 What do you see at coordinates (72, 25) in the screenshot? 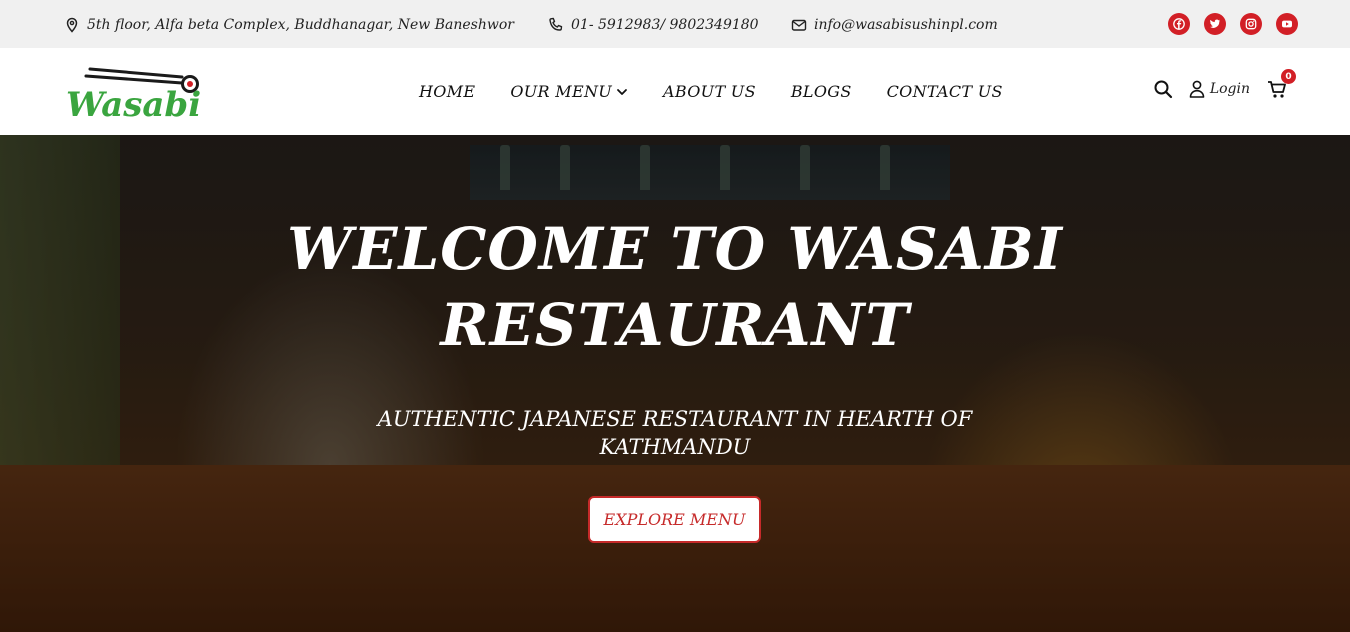
I see `location-pin-icon` at bounding box center [72, 25].